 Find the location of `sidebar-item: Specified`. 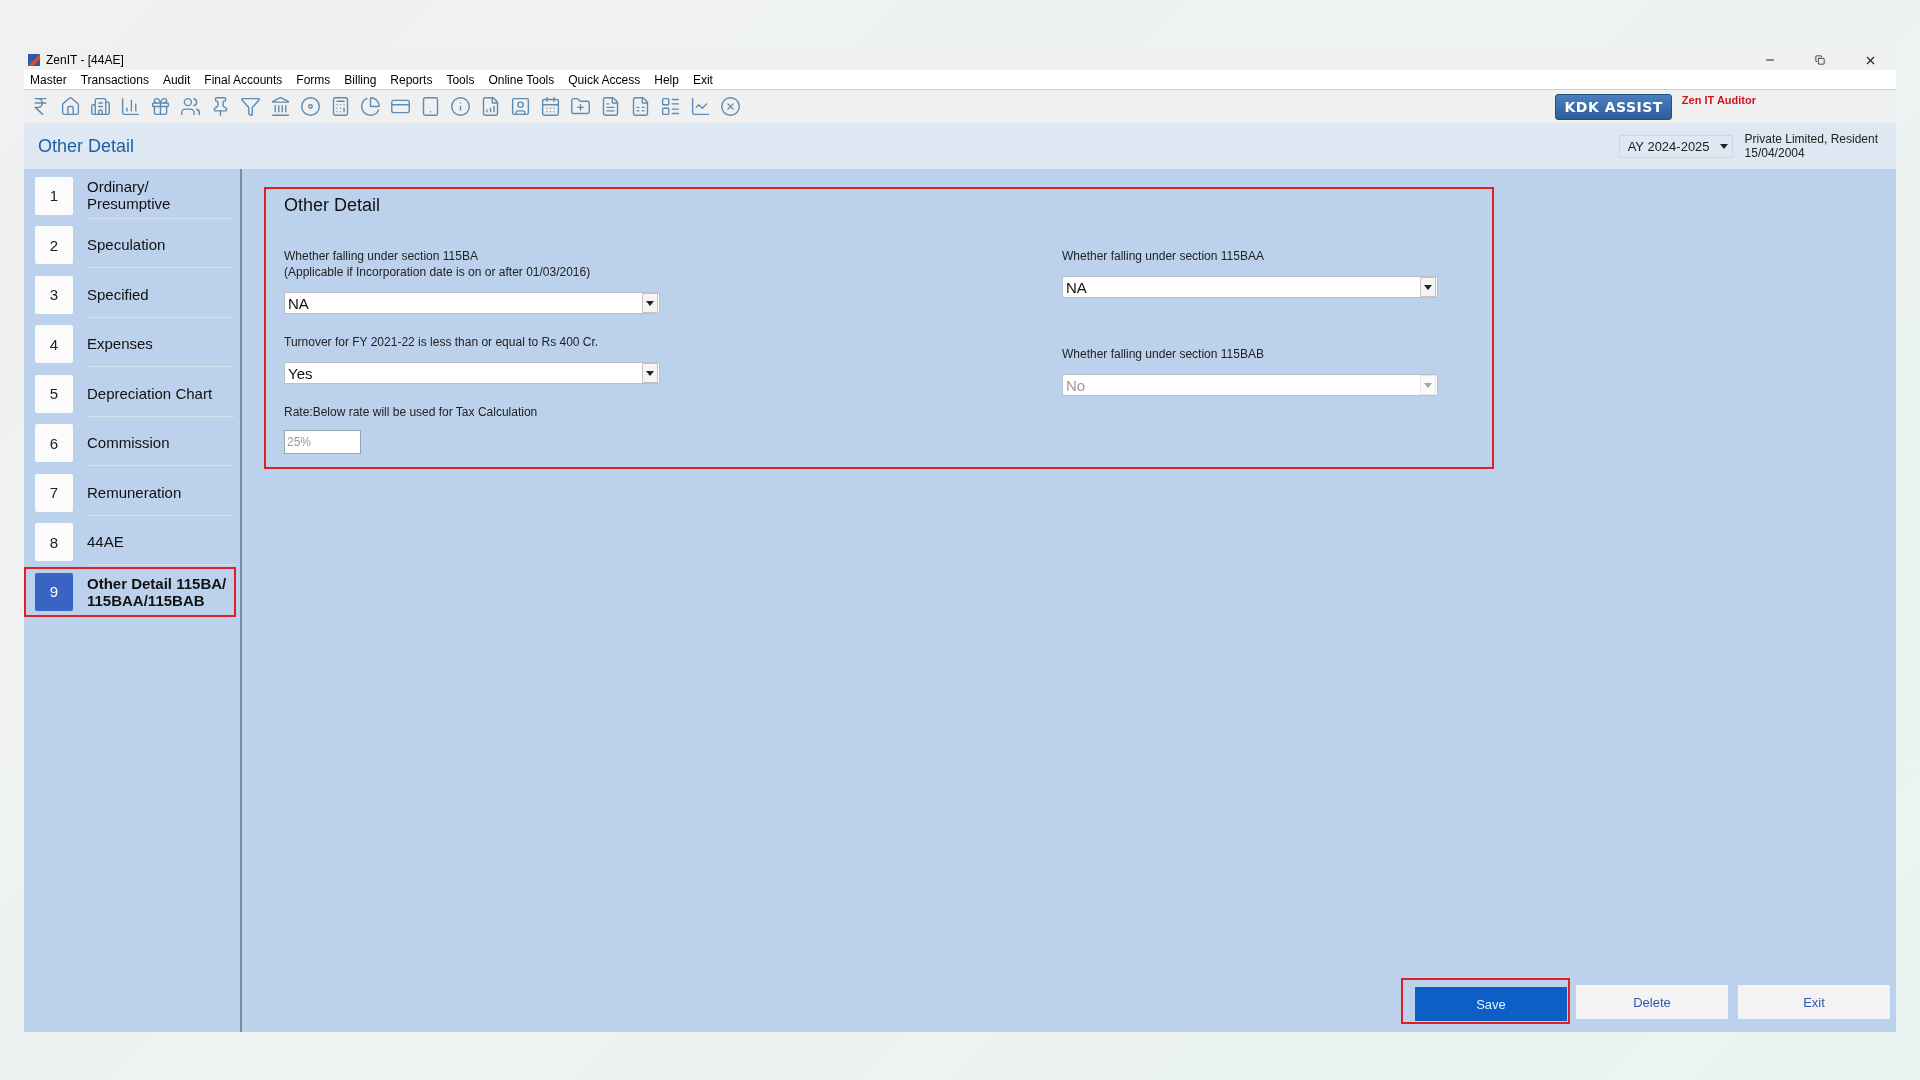

sidebar-item: Specified is located at coordinates (160, 295).